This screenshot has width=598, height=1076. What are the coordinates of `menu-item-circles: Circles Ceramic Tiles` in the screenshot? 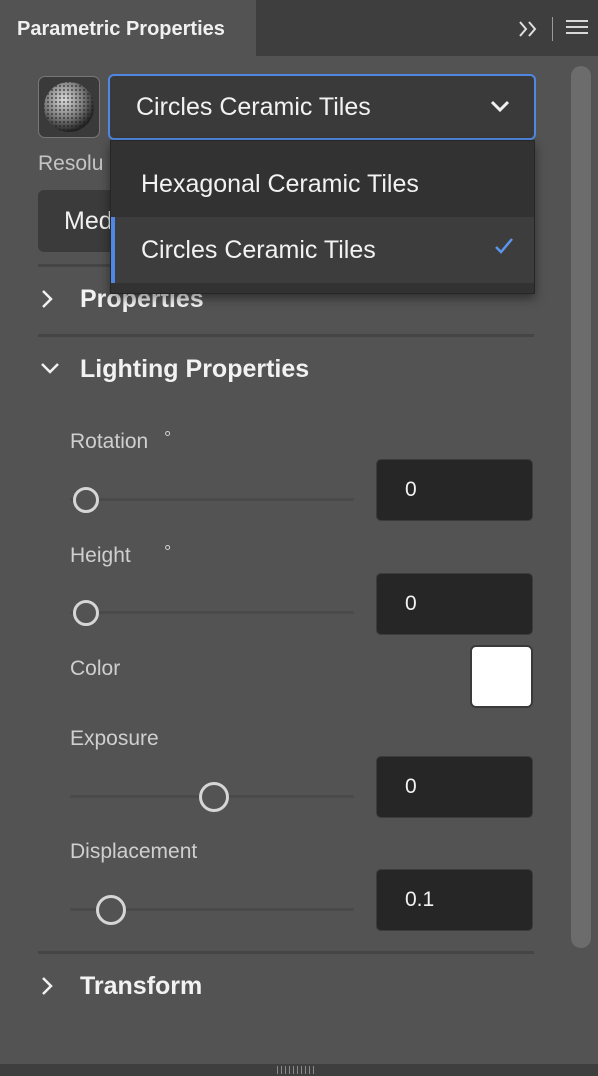 It's located at (322, 250).